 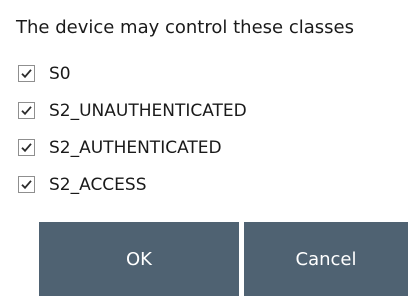 I want to click on class-item-s2-access: S2_ACCESS, so click(x=132, y=184).